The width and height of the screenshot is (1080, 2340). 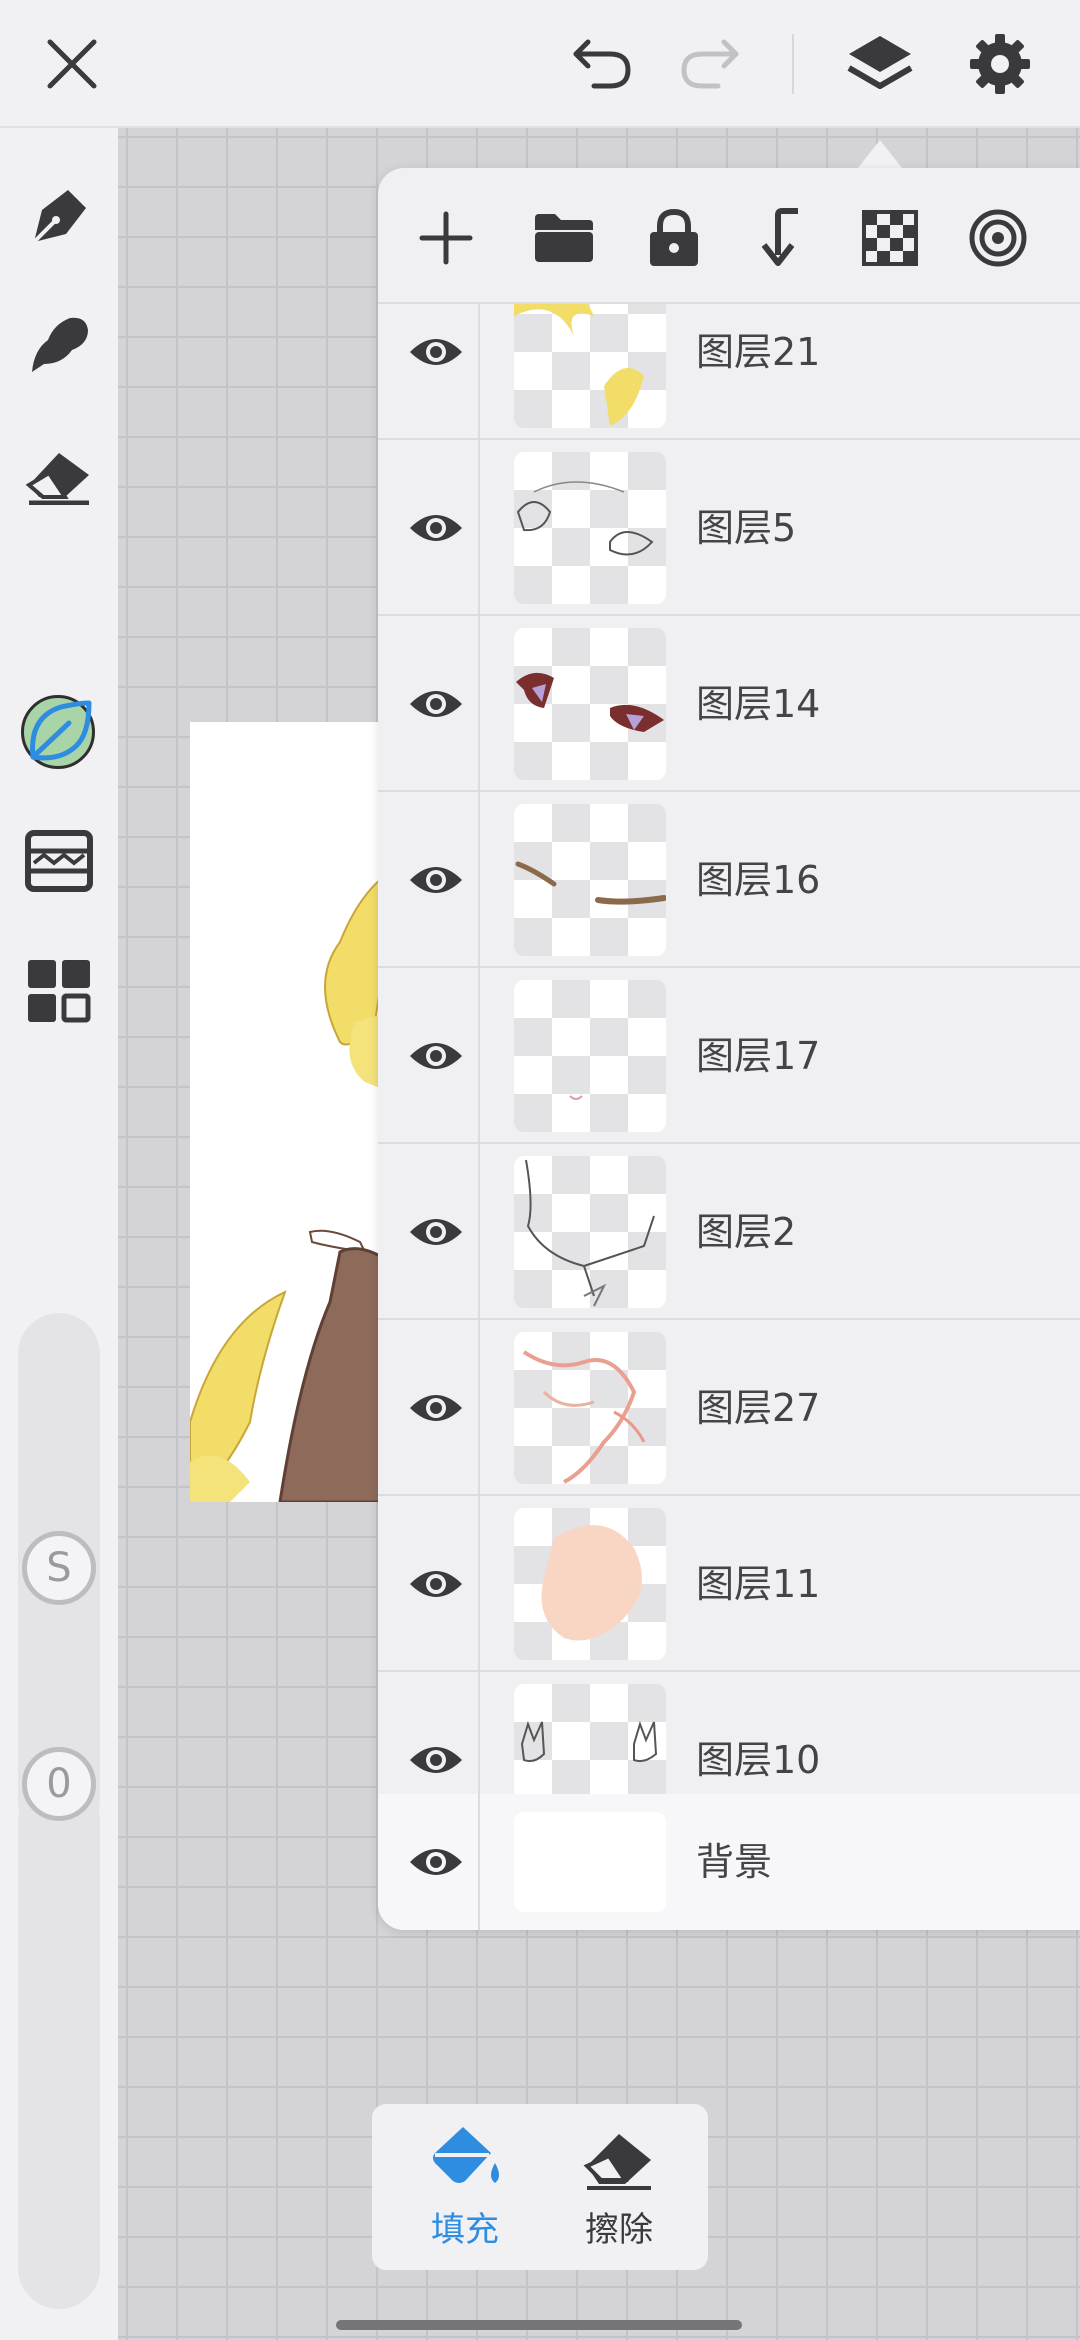 I want to click on fill-button: 填充, so click(x=465, y=2188).